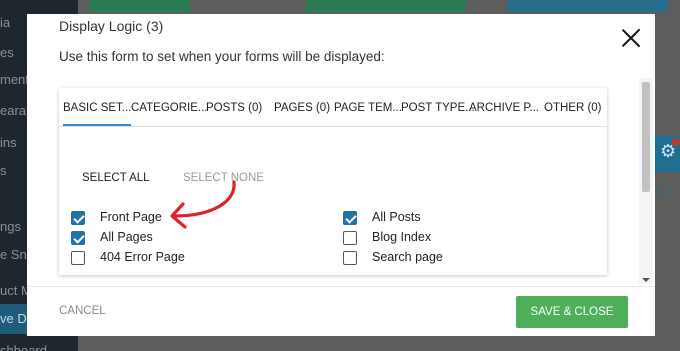 The width and height of the screenshot is (680, 351). I want to click on checkbox-404-error-page, so click(78, 258).